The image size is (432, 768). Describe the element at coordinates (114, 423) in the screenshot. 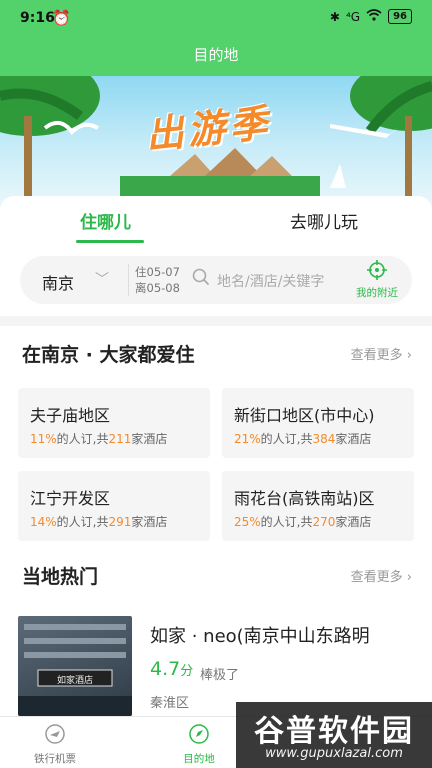

I see `area-card: 夫子庙地区 11%的人订,共211家酒店` at that location.